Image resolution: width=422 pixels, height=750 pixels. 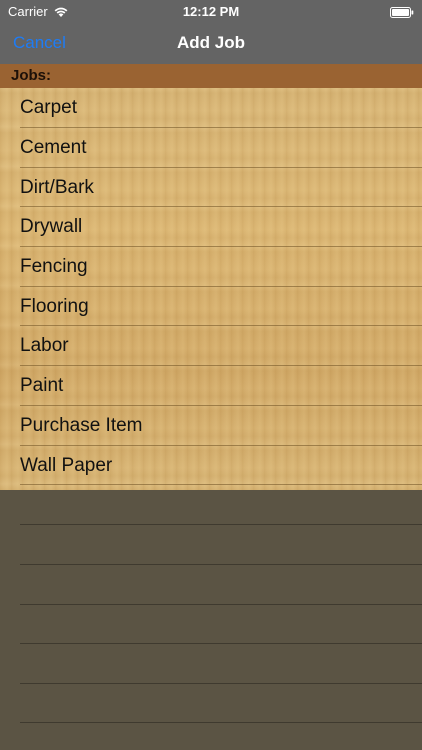 I want to click on battery-icon, so click(x=402, y=12).